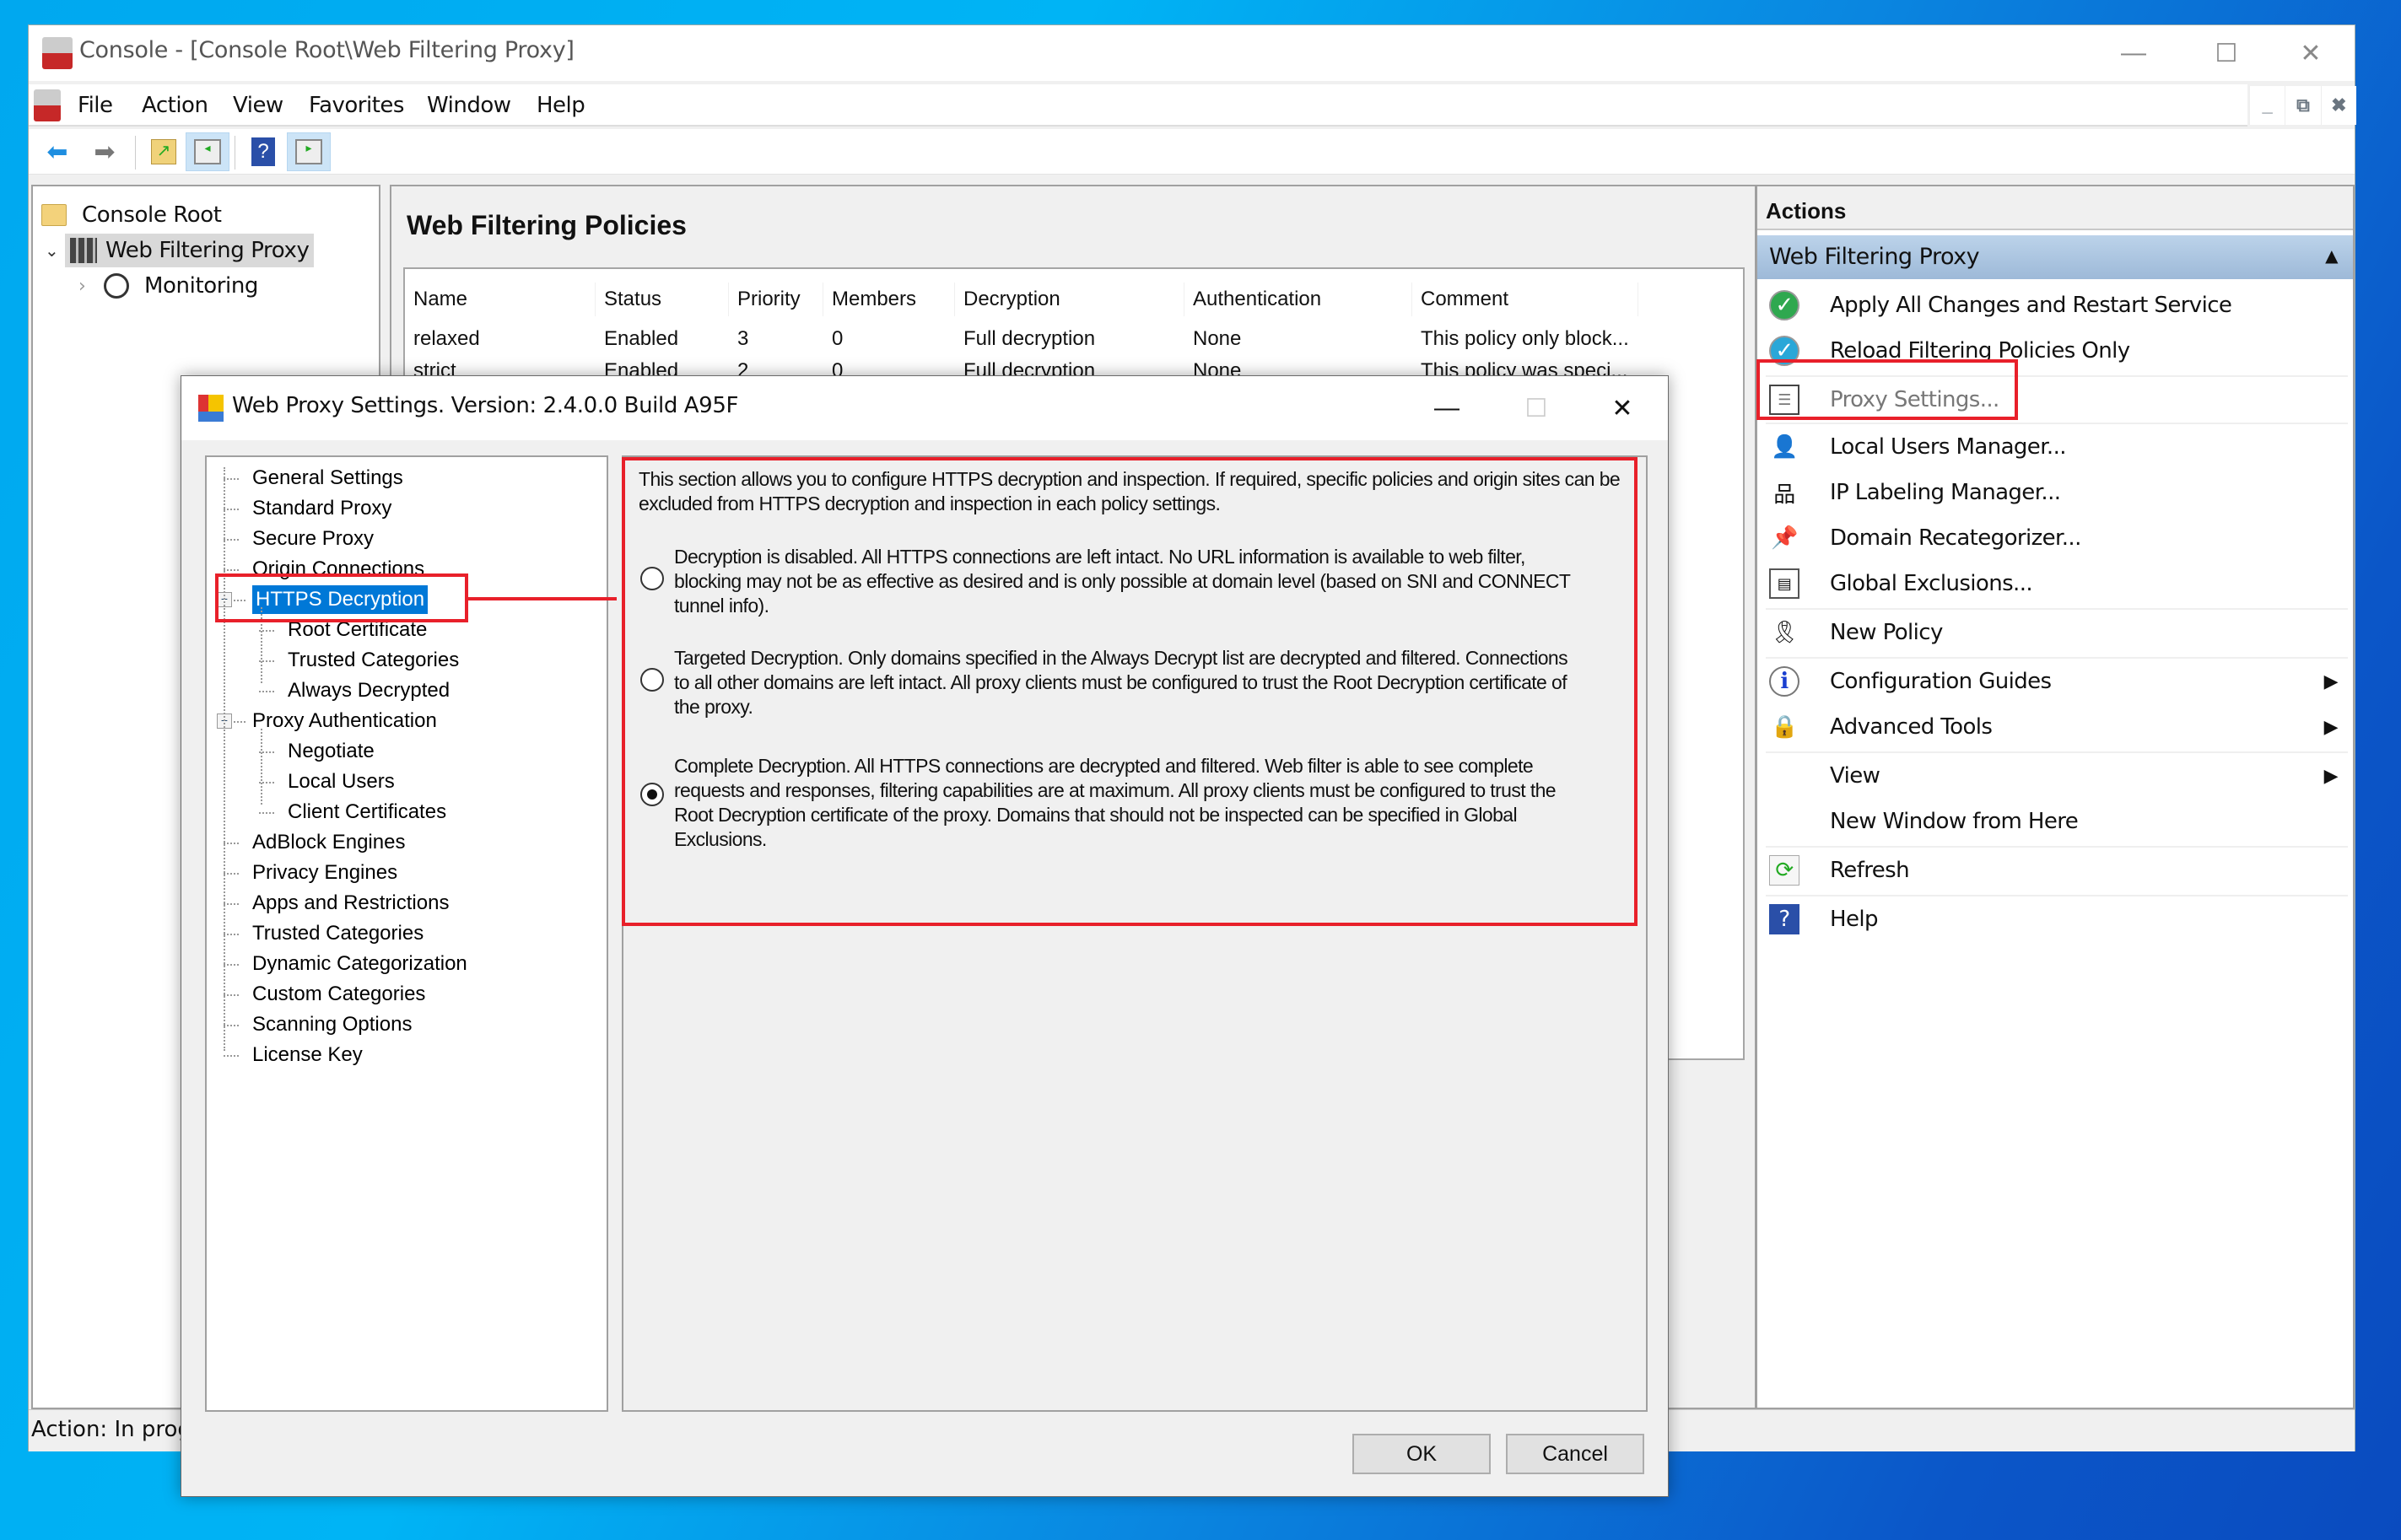 The image size is (2401, 1540). I want to click on menu-view: View, so click(258, 105).